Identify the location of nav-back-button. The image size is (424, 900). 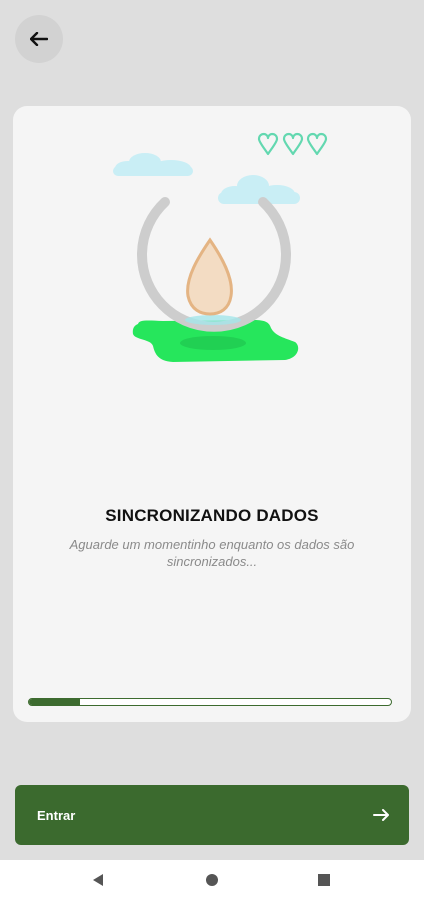
(98, 880).